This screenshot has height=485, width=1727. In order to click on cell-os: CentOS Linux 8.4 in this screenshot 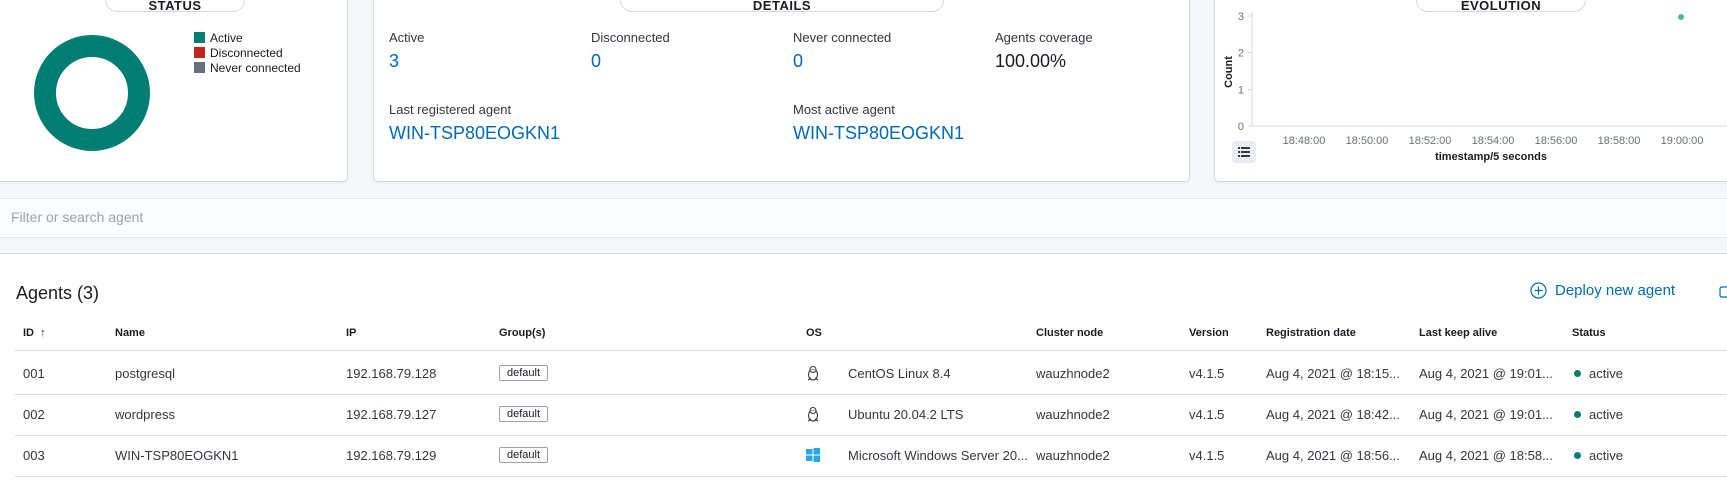, I will do `click(899, 373)`.